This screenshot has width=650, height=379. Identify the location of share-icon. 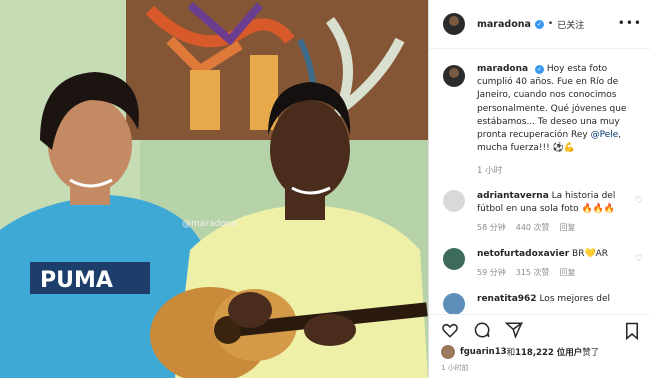
(514, 330).